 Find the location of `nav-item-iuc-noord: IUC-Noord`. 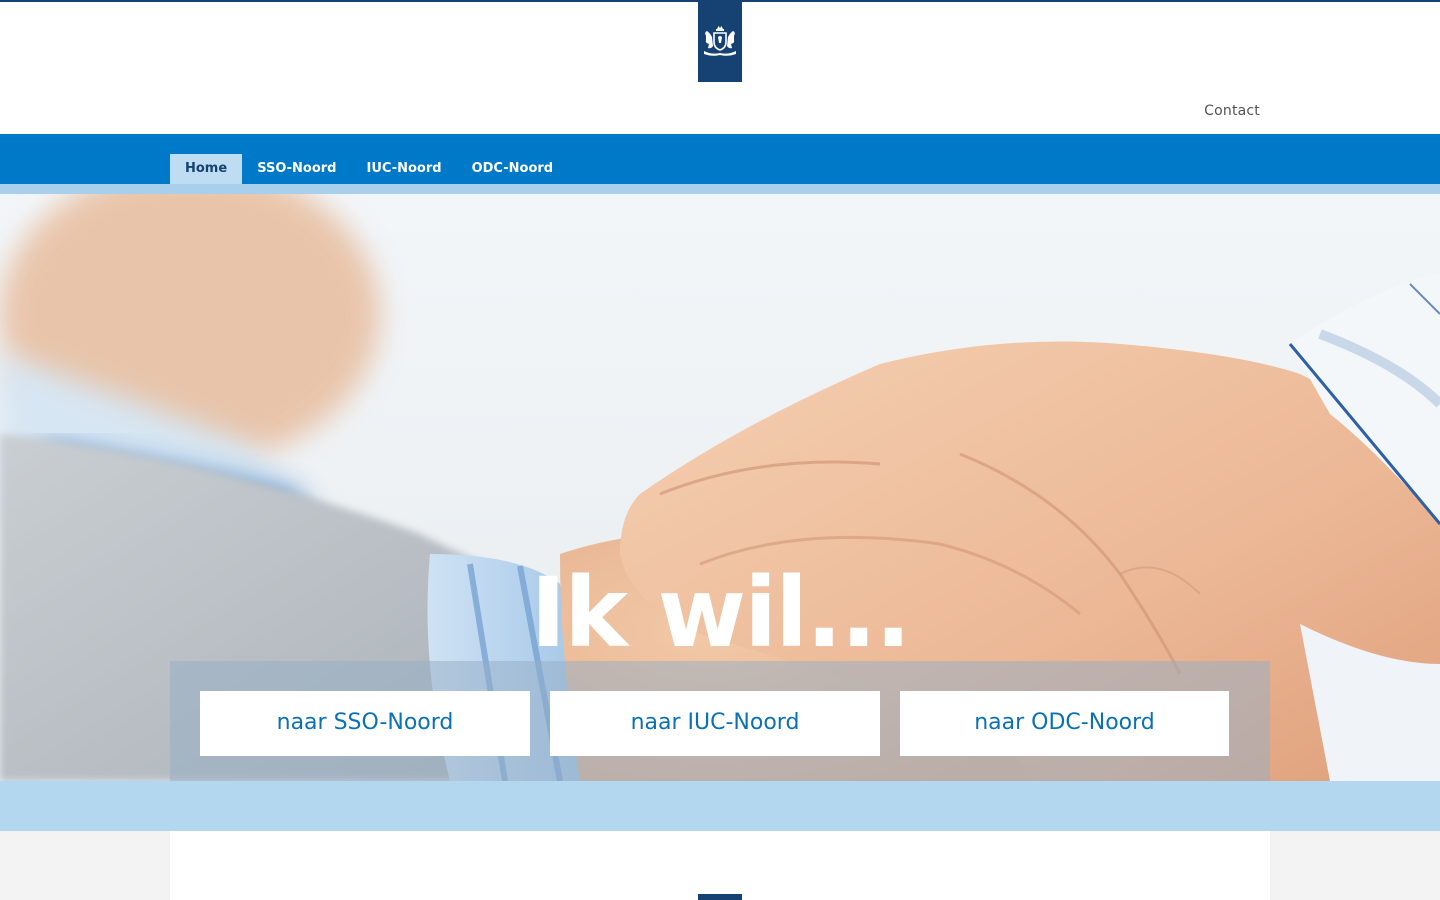

nav-item-iuc-noord: IUC-Noord is located at coordinates (403, 169).